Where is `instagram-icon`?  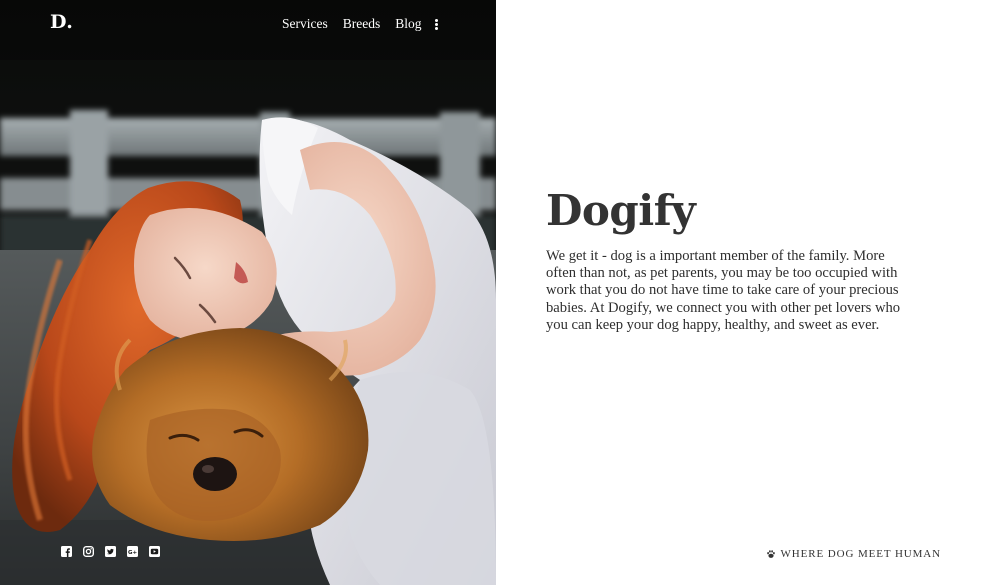 instagram-icon is located at coordinates (88, 551).